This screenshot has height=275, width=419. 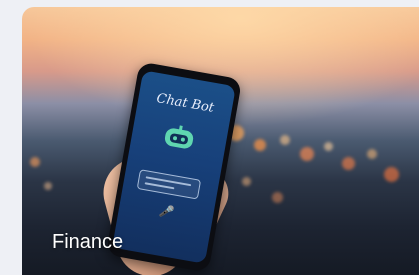 I want to click on chatbot-robot-icon, so click(x=179, y=137).